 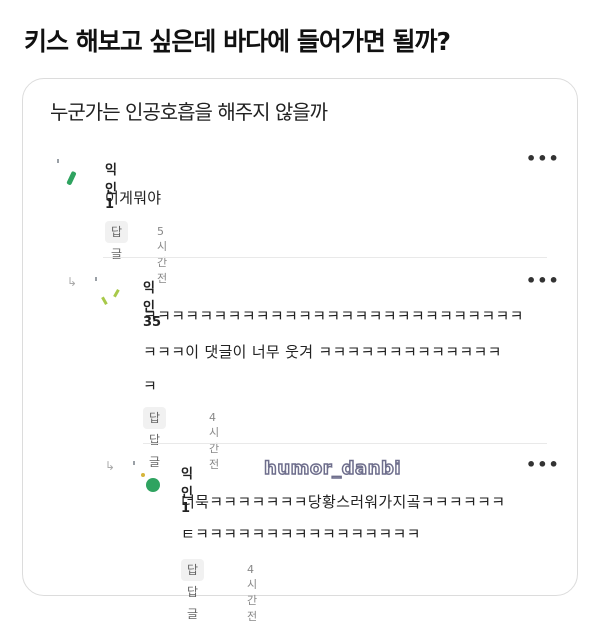 I want to click on comment-text-line: ㅋㅋㅋ이 댓글이 너무 웃겨 ㅋㅋㅋㅋㅋㅋㅋㅋㅋㅋㅋㅋㅋ, so click(x=322, y=352).